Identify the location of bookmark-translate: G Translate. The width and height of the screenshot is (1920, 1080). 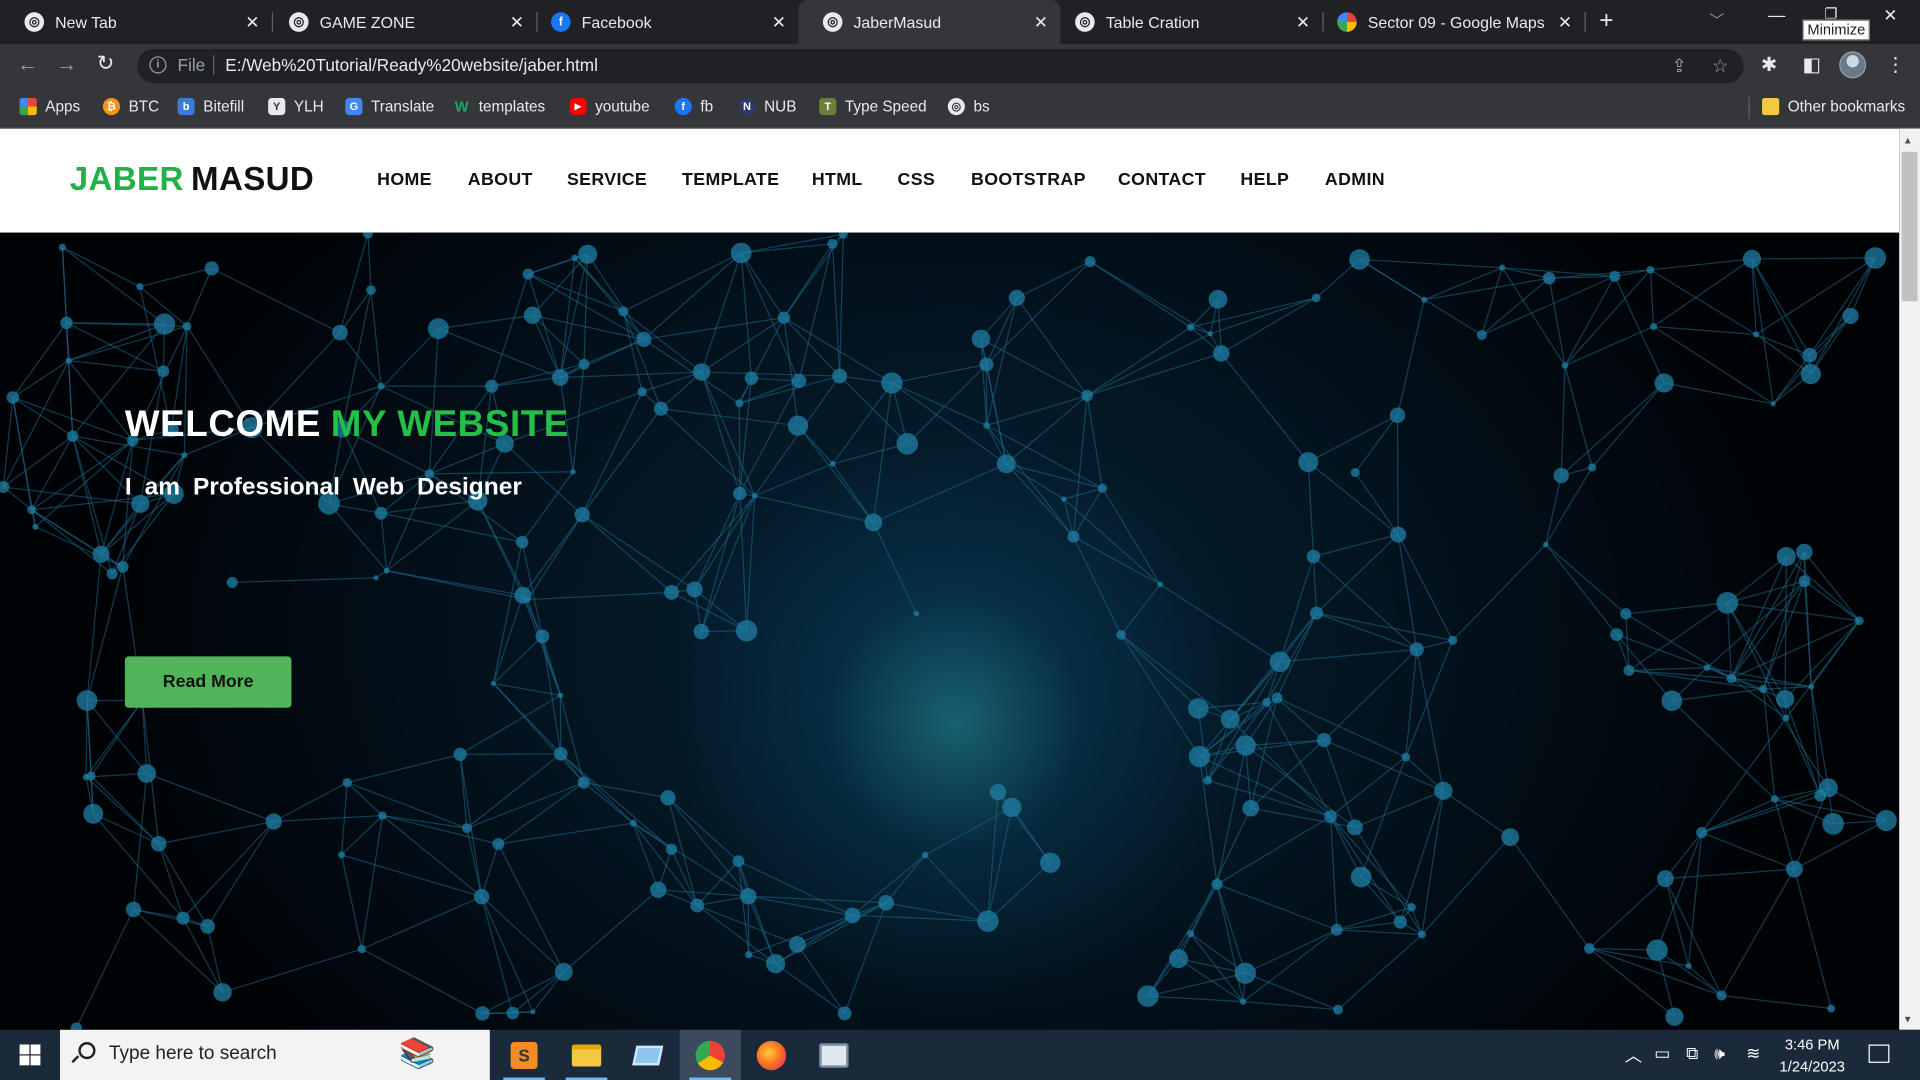
(389, 107).